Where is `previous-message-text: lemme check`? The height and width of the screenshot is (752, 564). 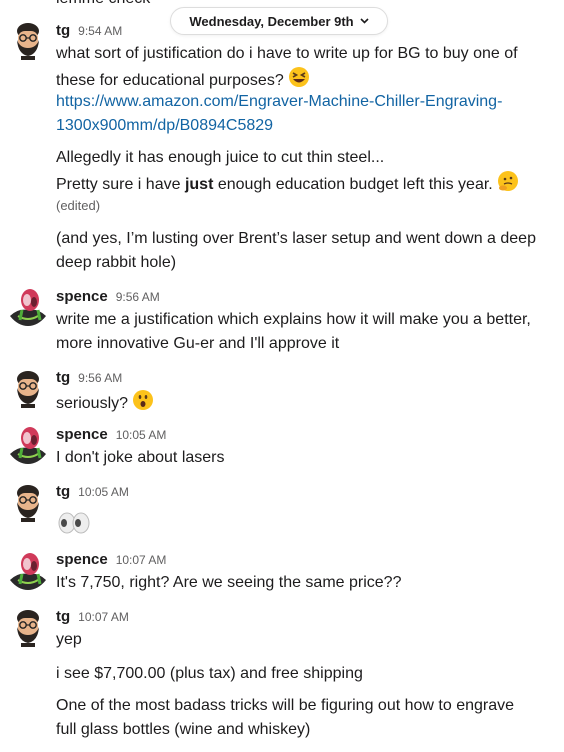
previous-message-text: lemme check is located at coordinates (103, 4).